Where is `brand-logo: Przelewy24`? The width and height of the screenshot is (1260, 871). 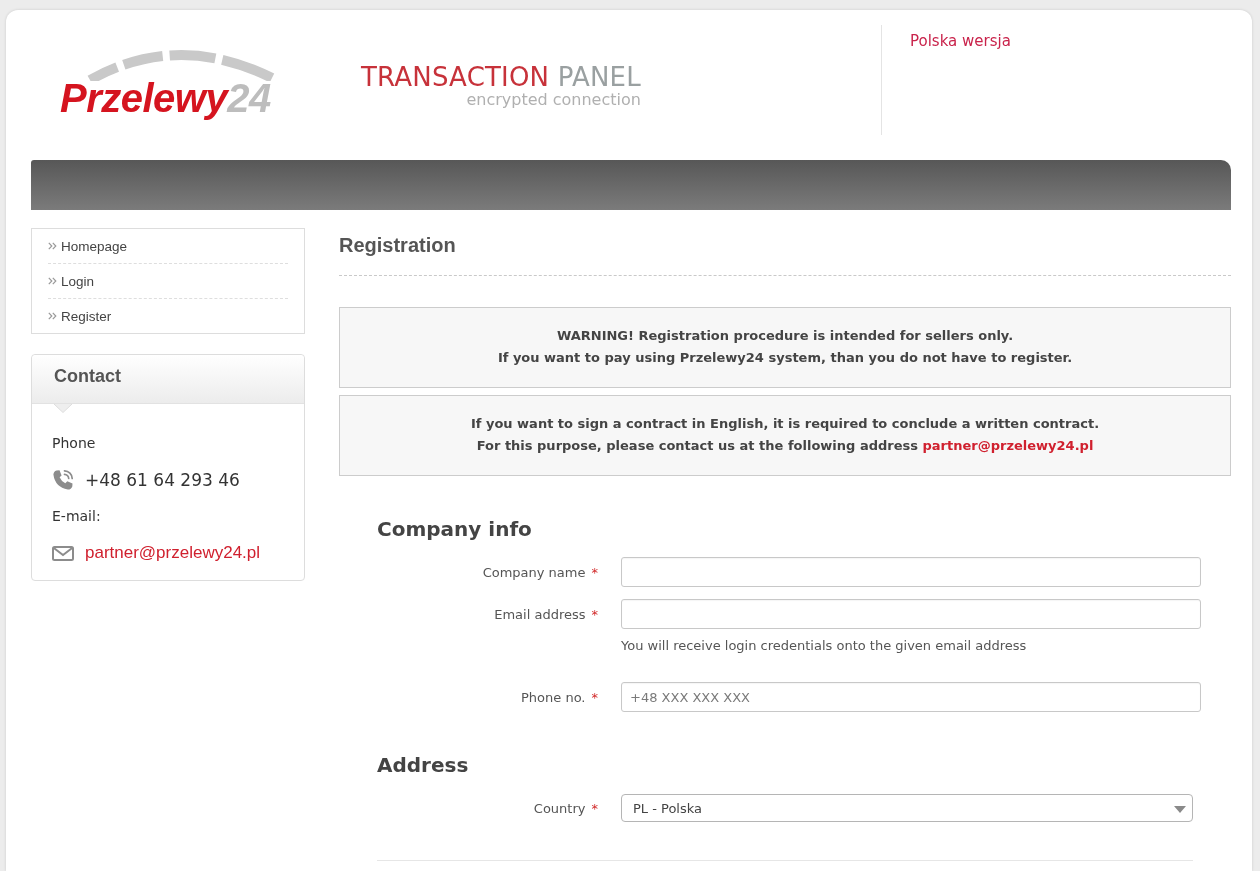 brand-logo: Przelewy24 is located at coordinates (167, 82).